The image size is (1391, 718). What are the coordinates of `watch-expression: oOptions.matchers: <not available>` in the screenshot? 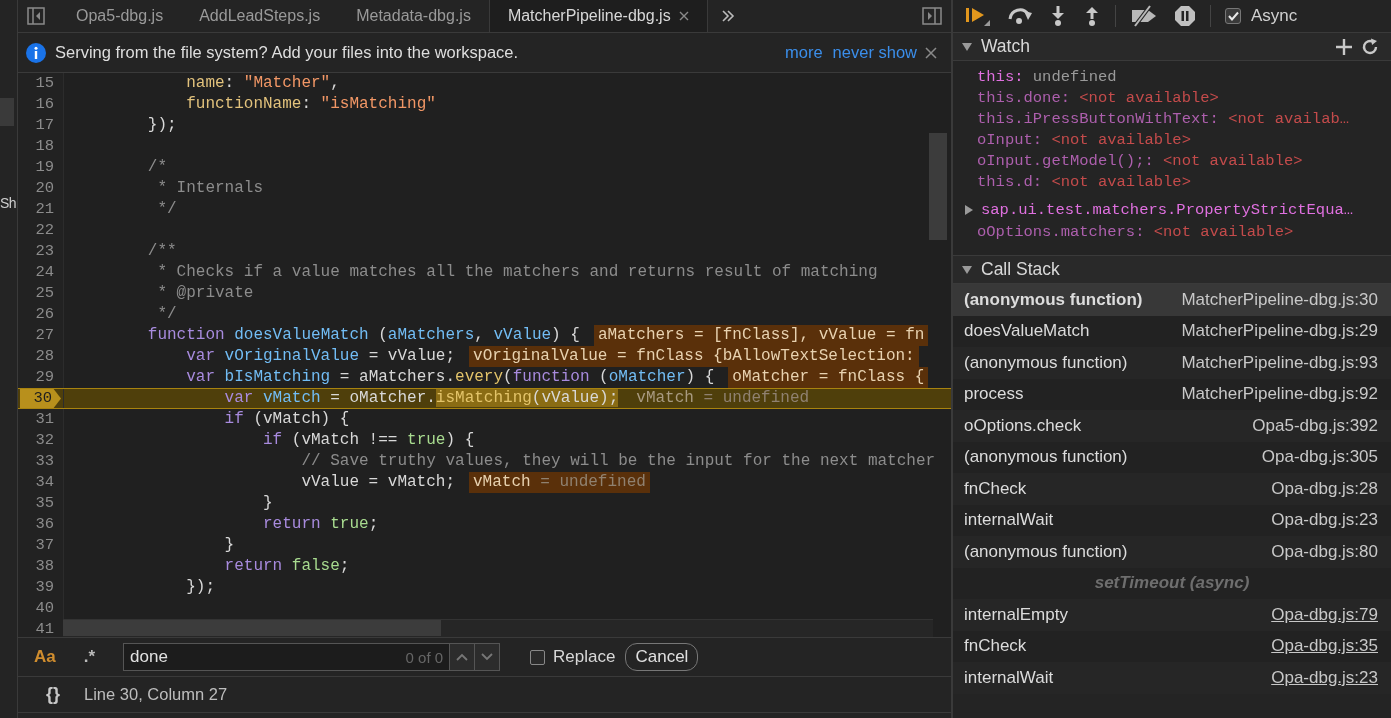 It's located at (1172, 232).